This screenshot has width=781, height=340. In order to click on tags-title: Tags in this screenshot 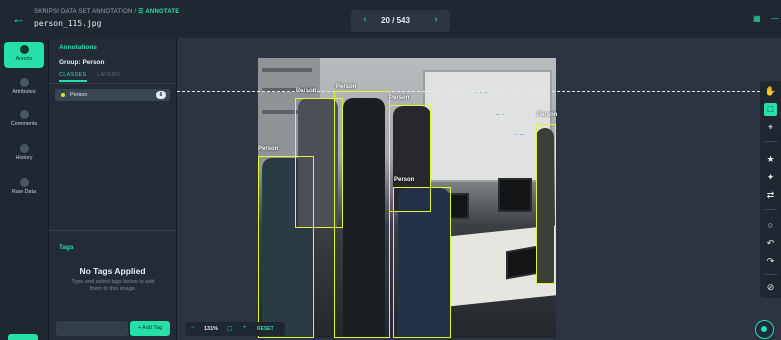, I will do `click(66, 247)`.